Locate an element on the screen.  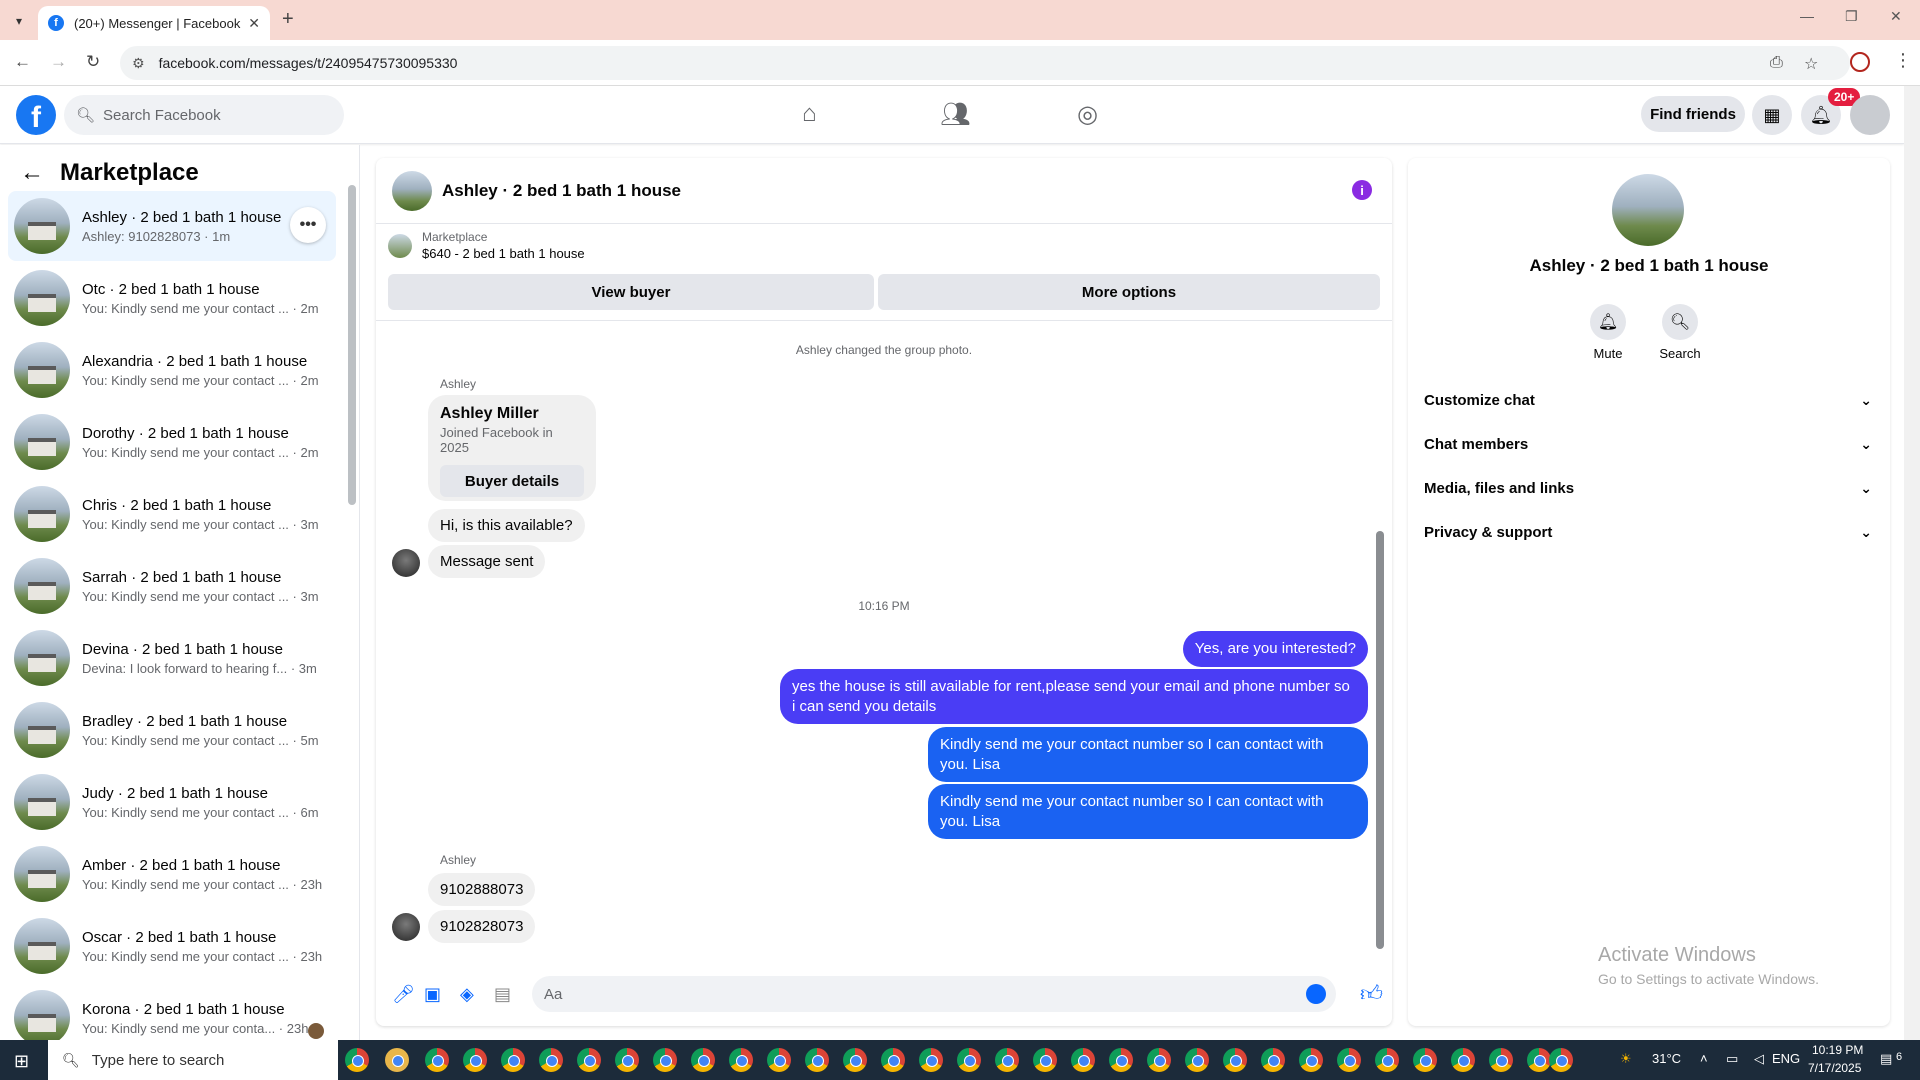
message-input is located at coordinates (934, 994).